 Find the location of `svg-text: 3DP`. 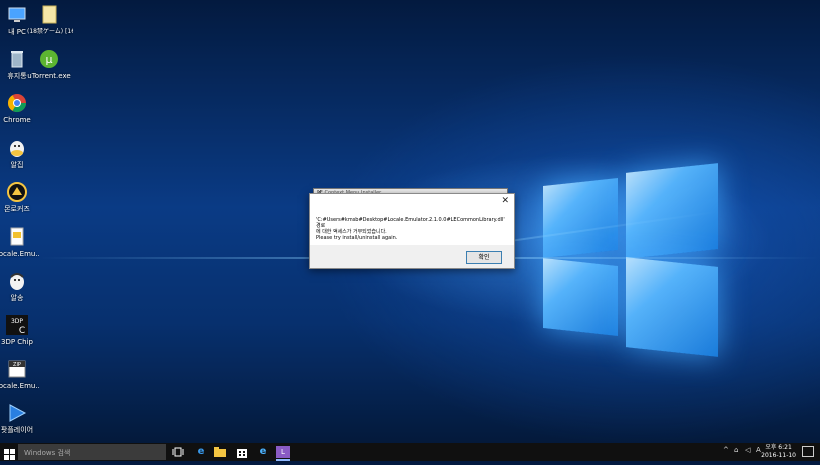

svg-text: 3DP is located at coordinates (17, 321).